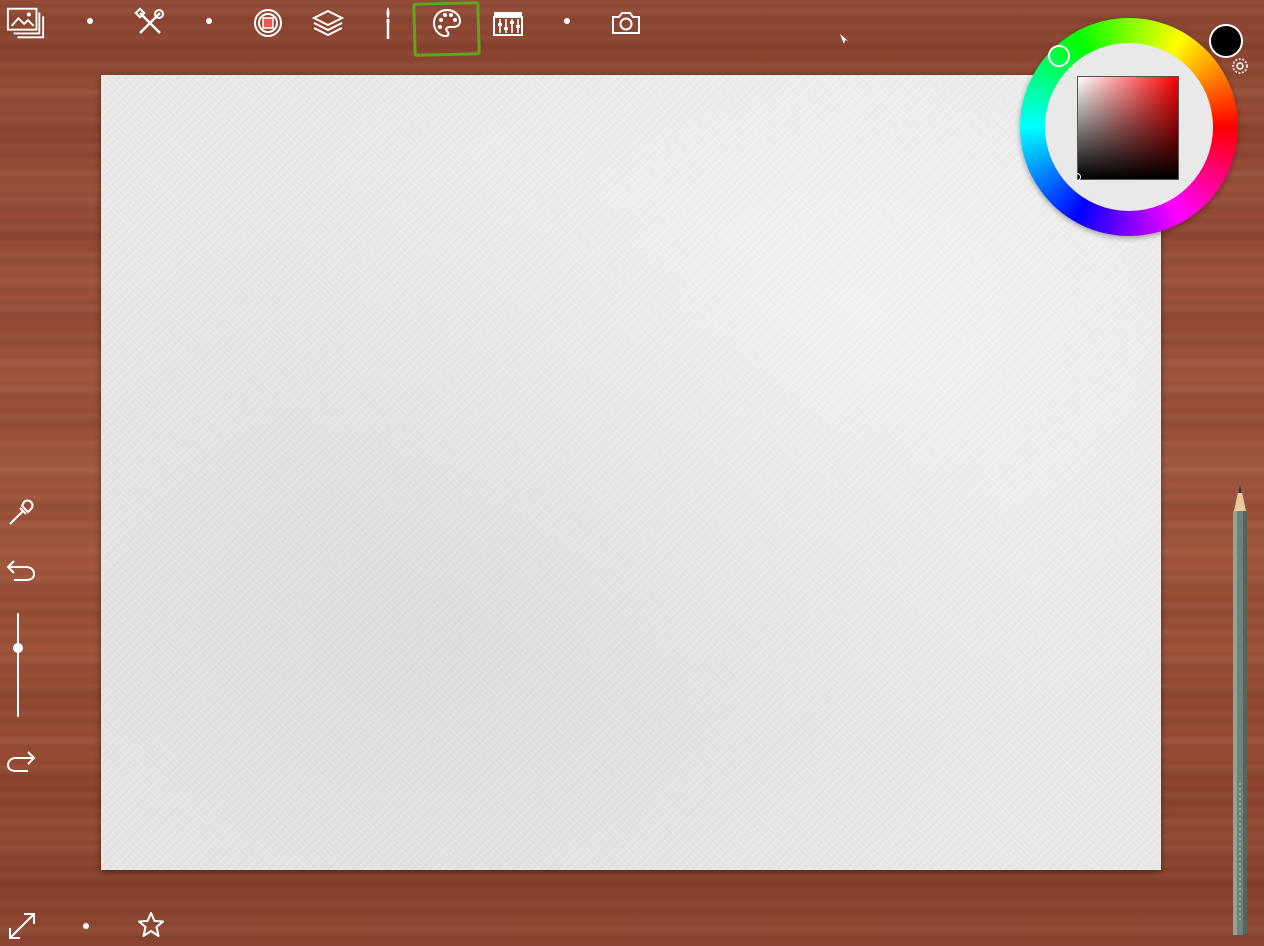 The width and height of the screenshot is (1264, 946). I want to click on brush-button, so click(388, 23).